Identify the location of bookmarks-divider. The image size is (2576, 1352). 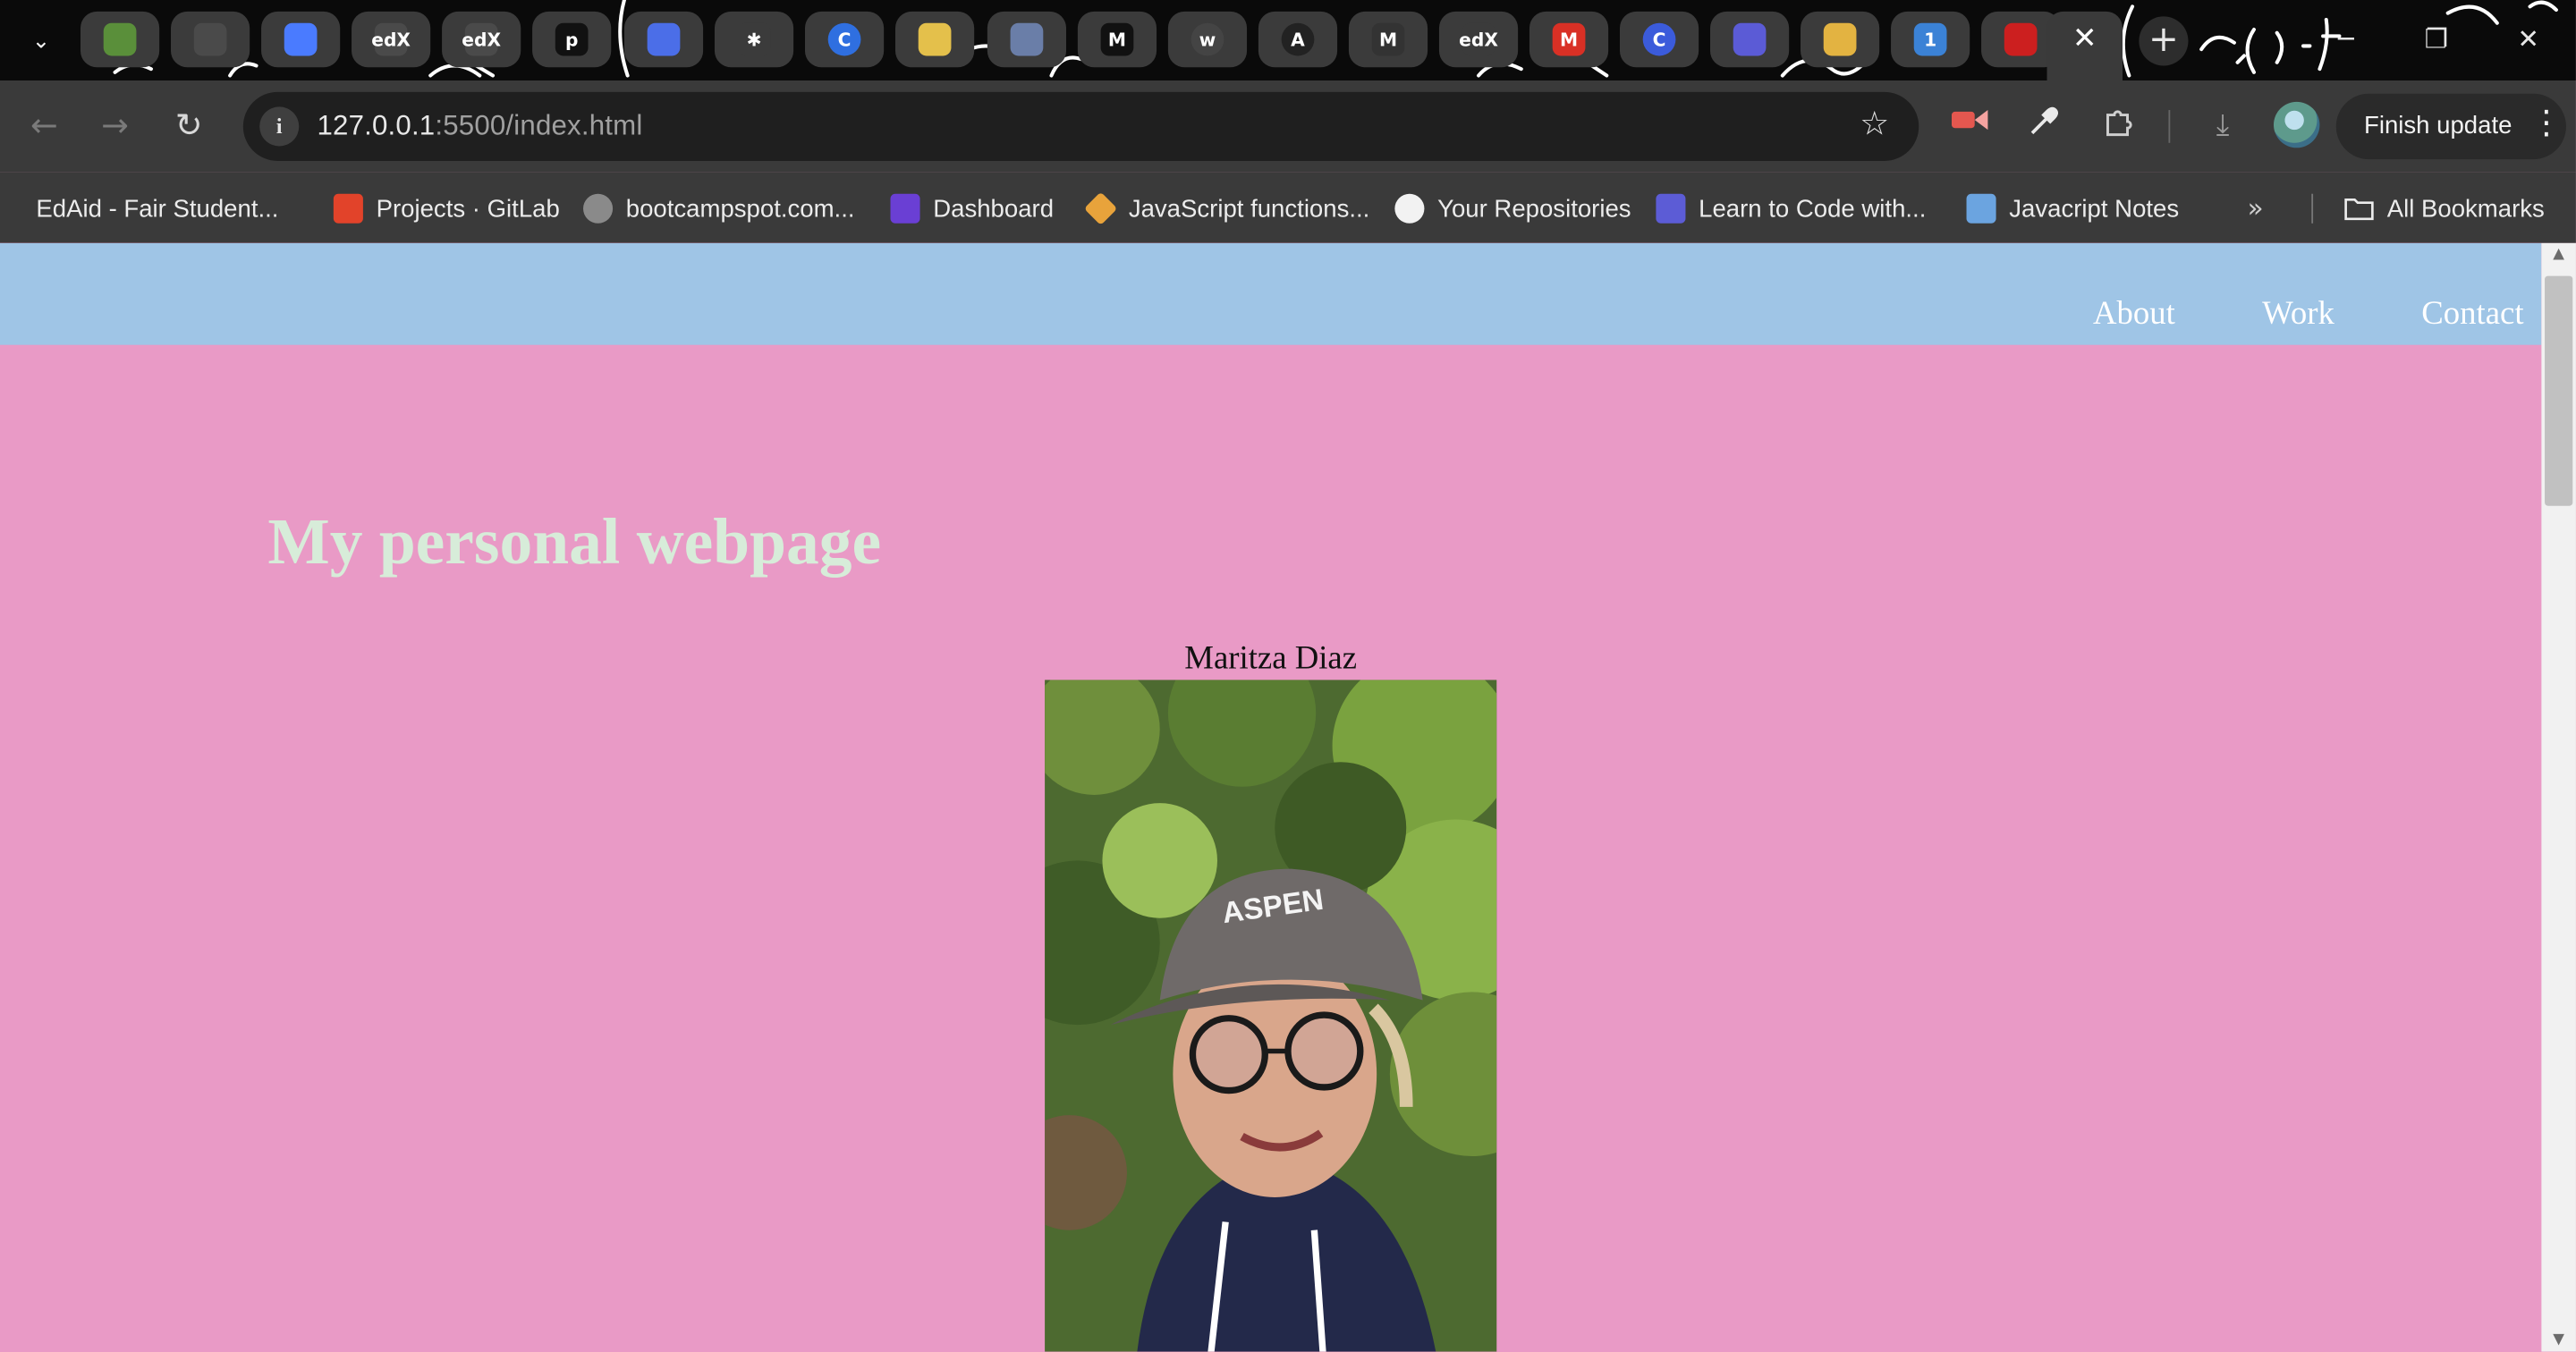
(2312, 208).